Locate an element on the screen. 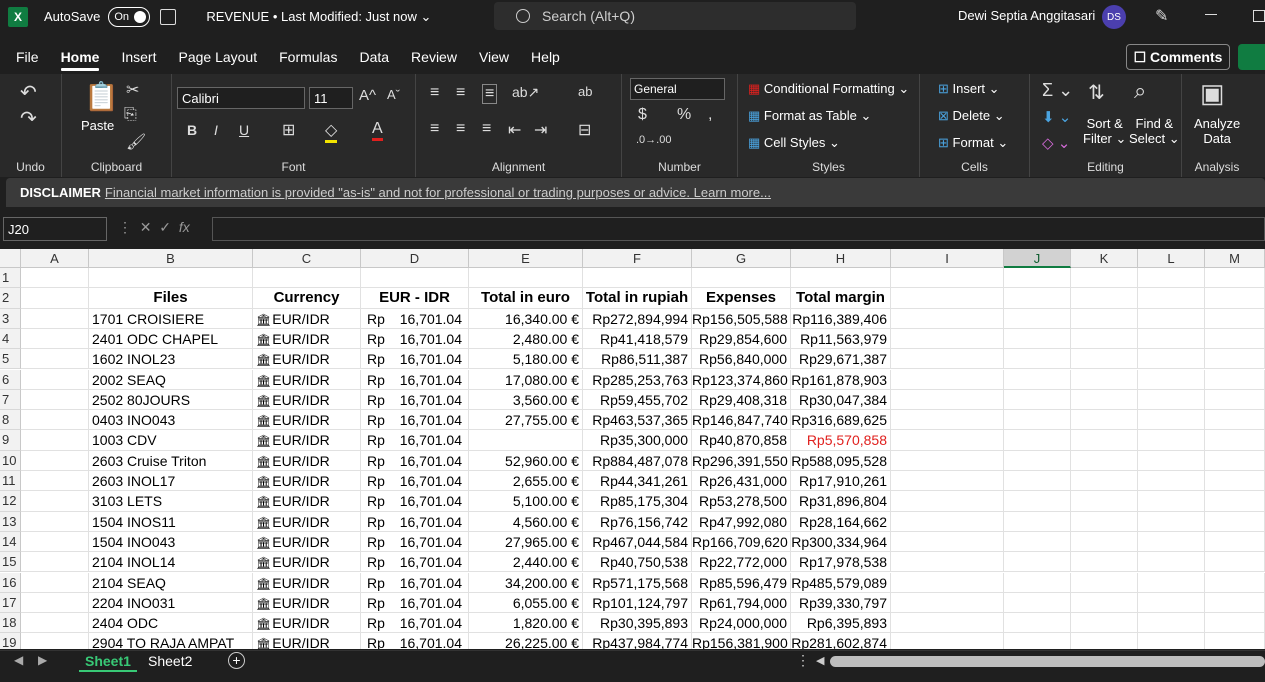  format-as-table-button: ▦ Format as Table ⌄ is located at coordinates (809, 116).